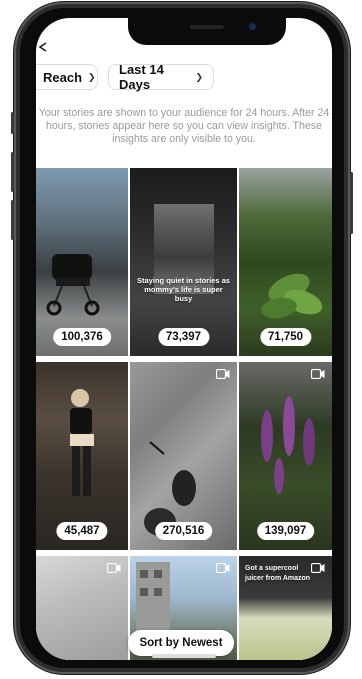 This screenshot has height=679, width=362. I want to click on story-tile-1: 100,376, so click(82, 262).